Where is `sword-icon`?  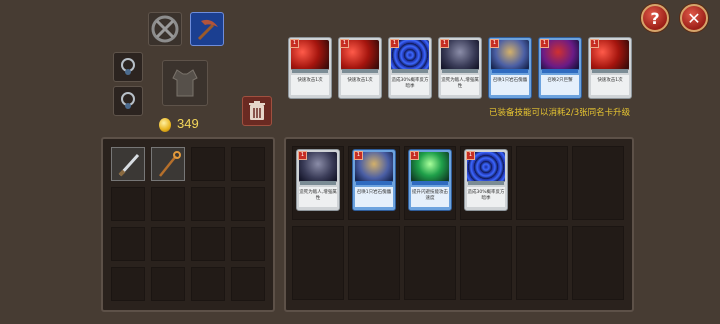
sword-icon is located at coordinates (129, 165).